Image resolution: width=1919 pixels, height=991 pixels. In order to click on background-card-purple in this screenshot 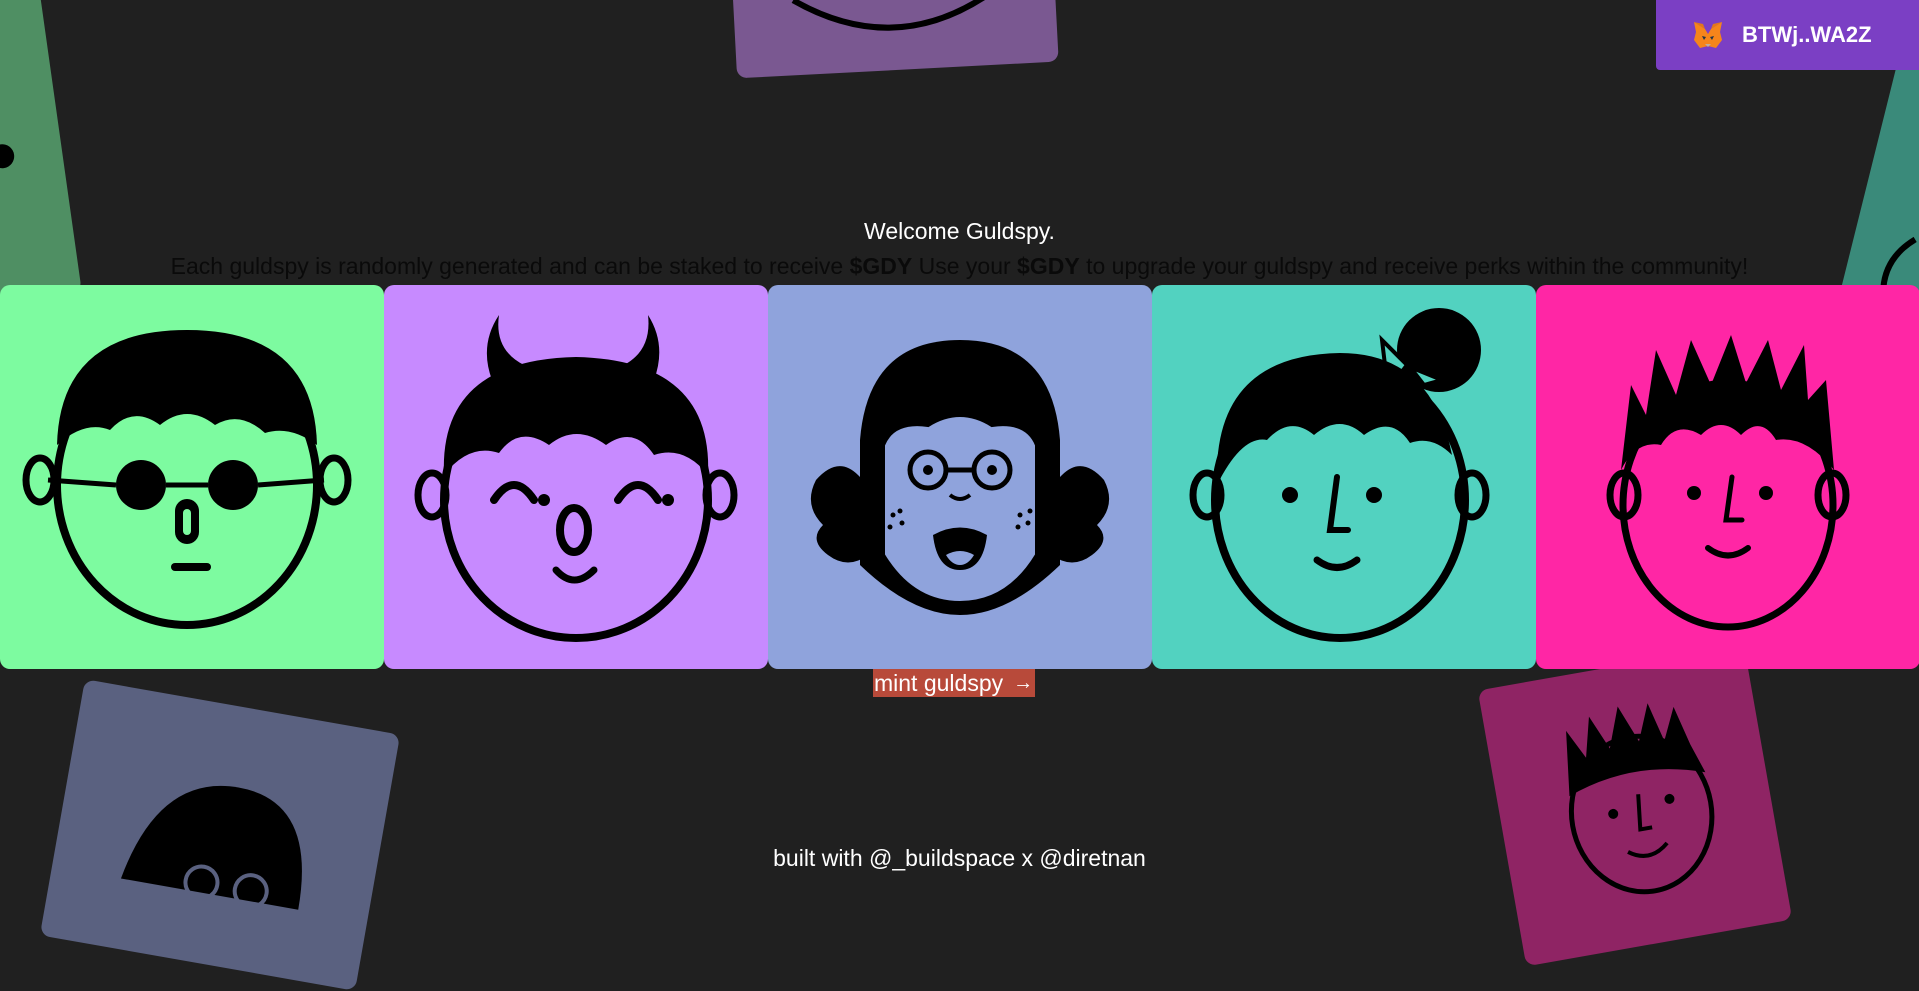, I will do `click(894, 39)`.